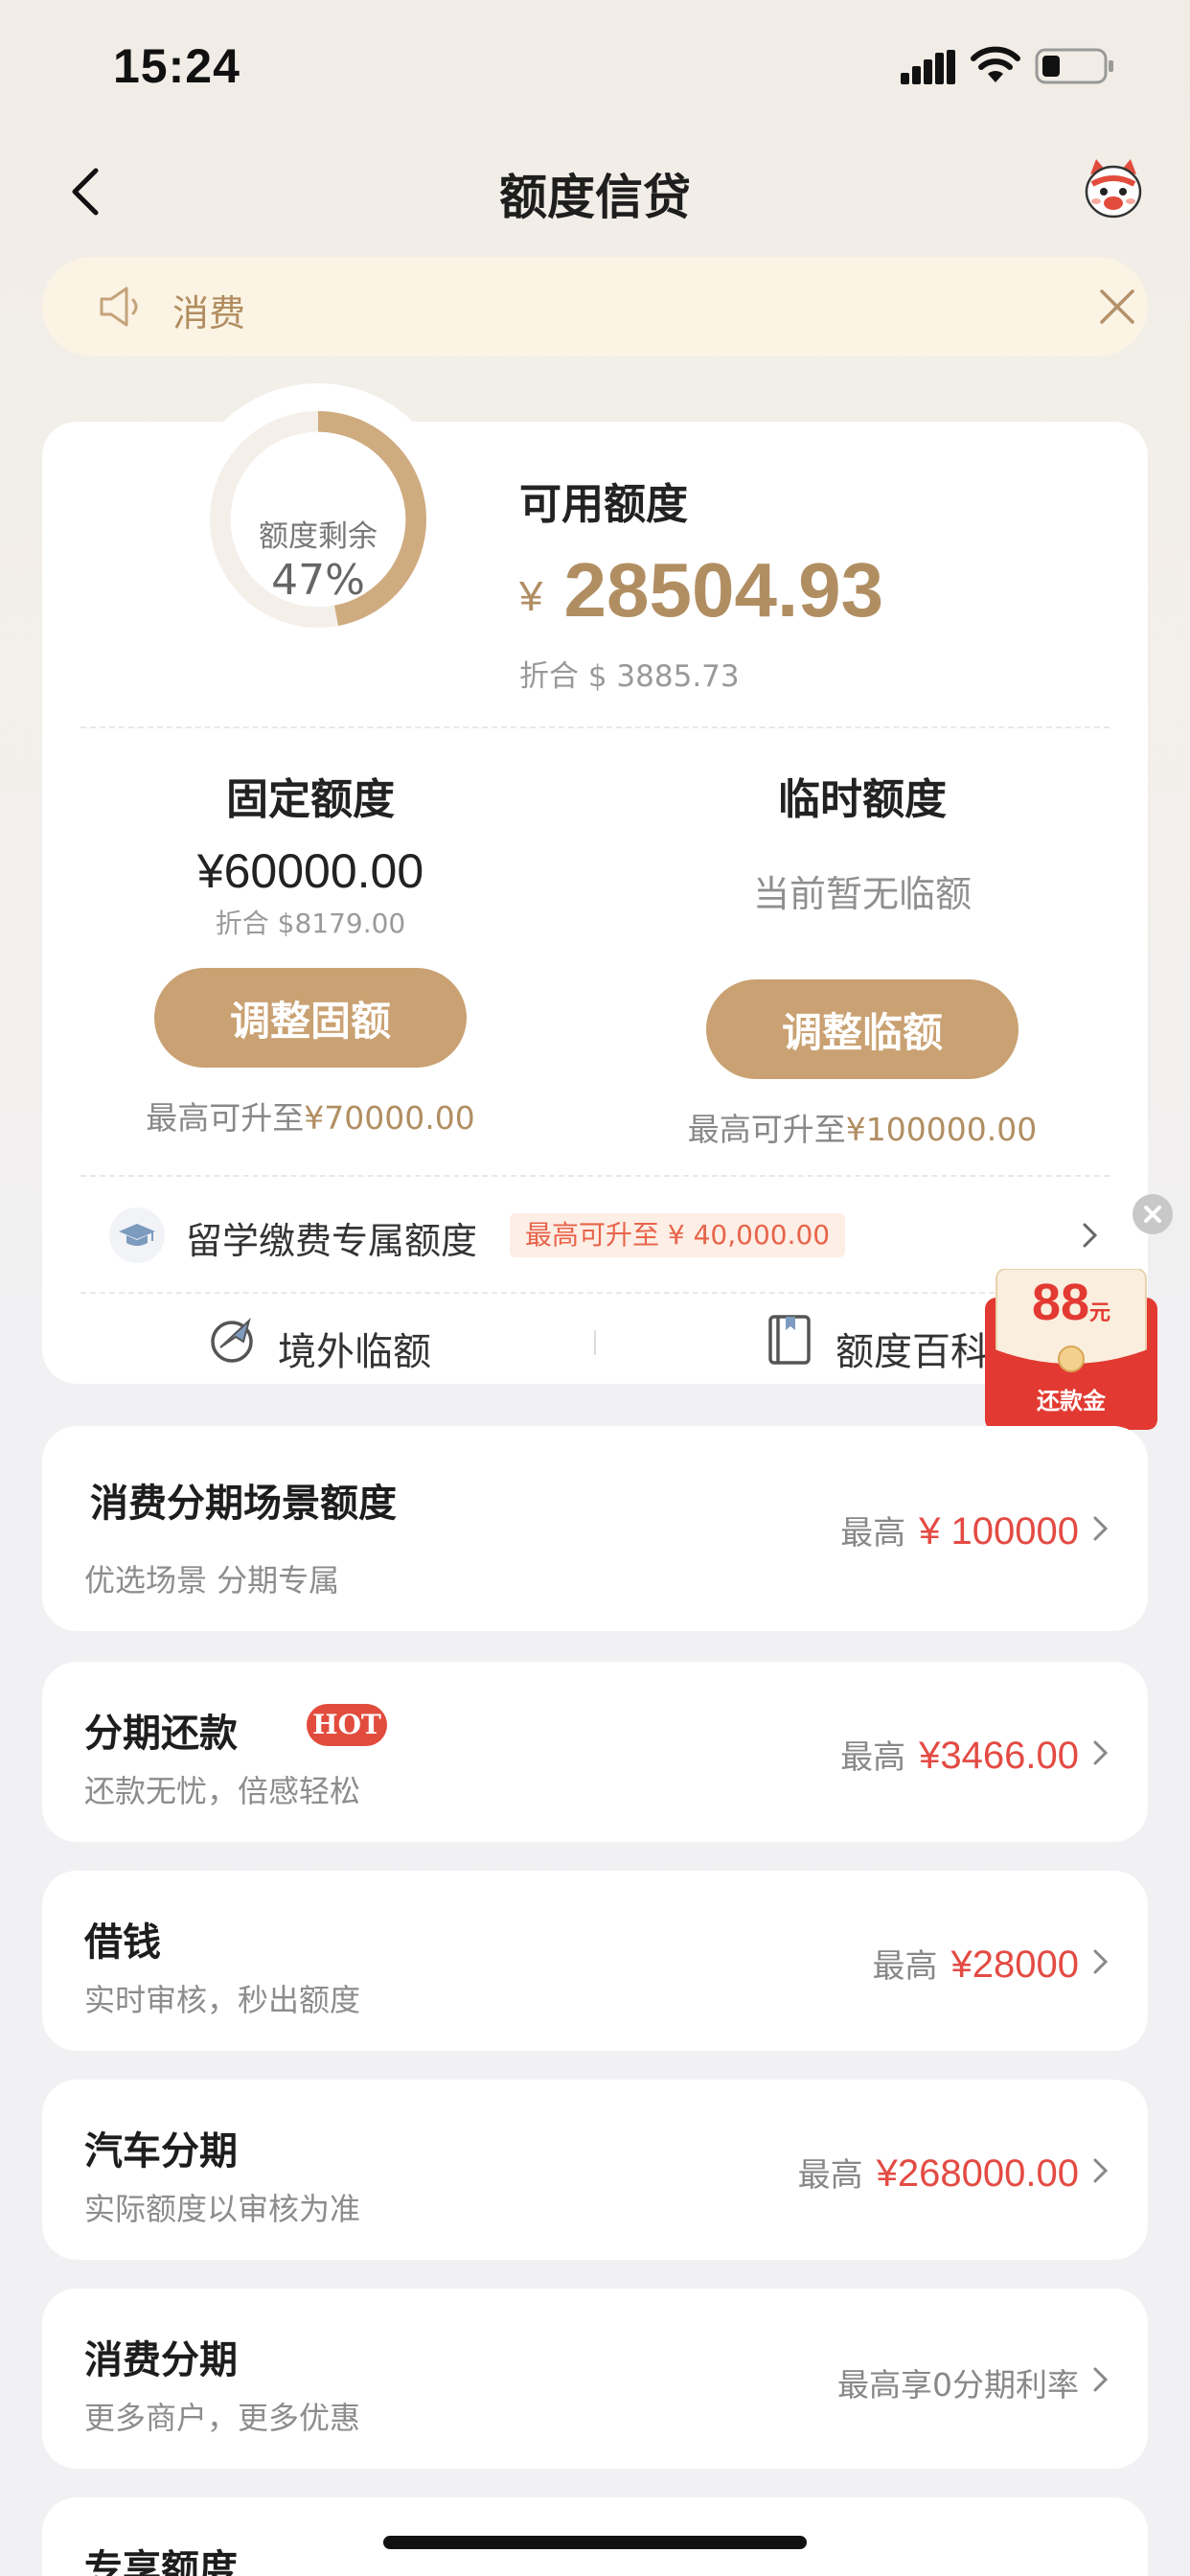  What do you see at coordinates (1071, 1401) in the screenshot?
I see `red-packet-label: 还款金` at bounding box center [1071, 1401].